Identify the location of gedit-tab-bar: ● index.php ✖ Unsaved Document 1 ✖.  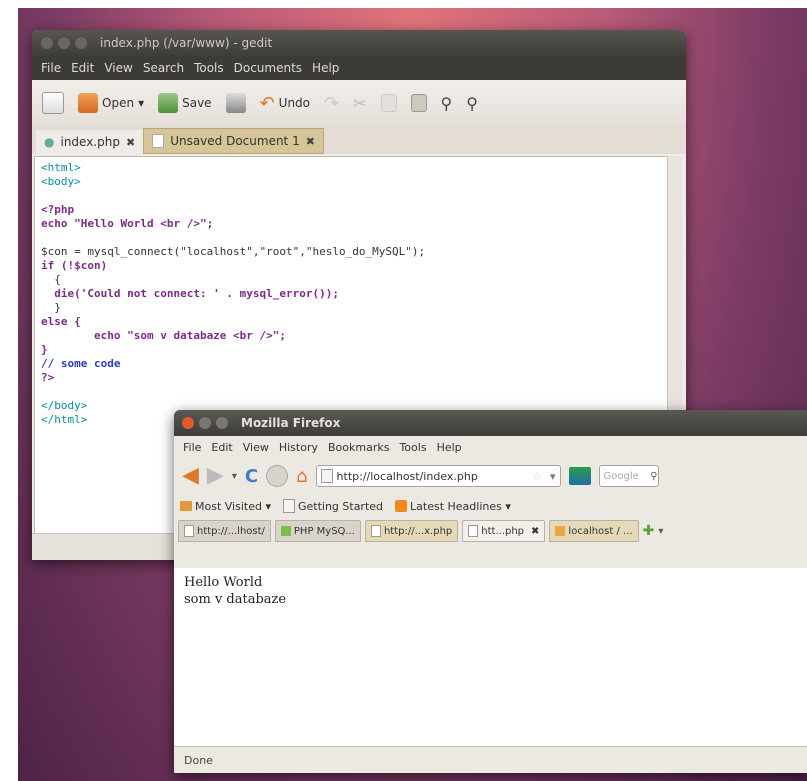
(359, 140).